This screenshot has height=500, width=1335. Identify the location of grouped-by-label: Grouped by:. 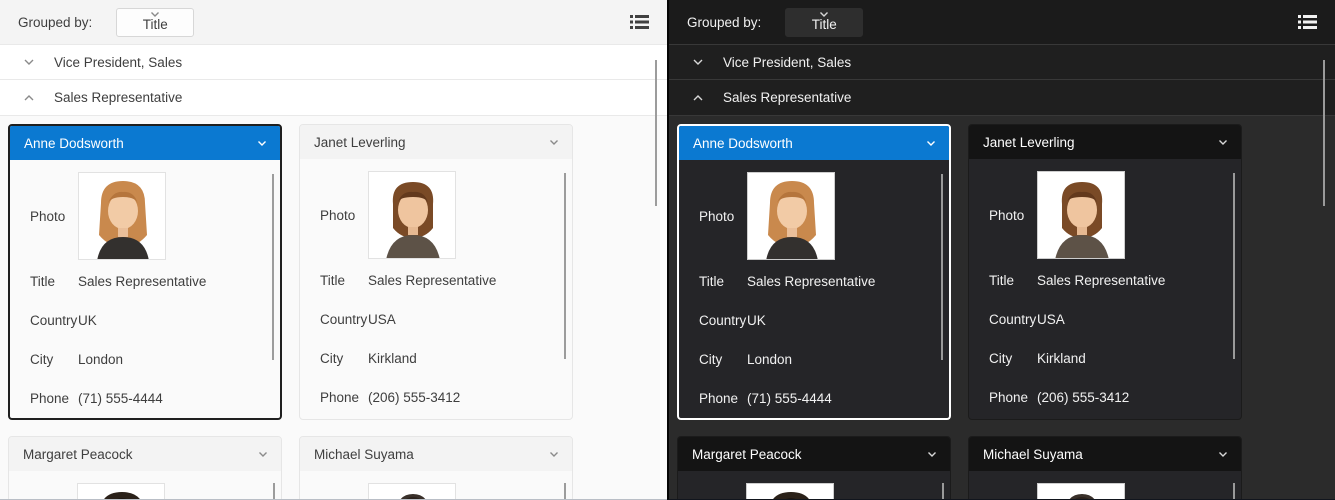
(724, 22).